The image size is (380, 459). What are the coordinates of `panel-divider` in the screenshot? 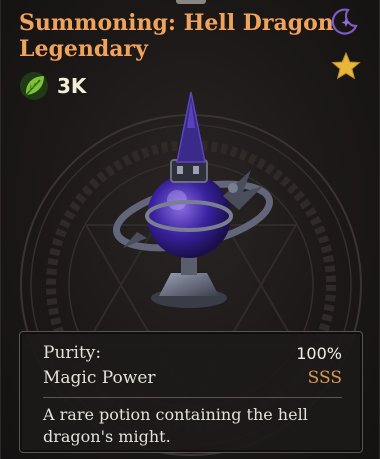 It's located at (192, 397).